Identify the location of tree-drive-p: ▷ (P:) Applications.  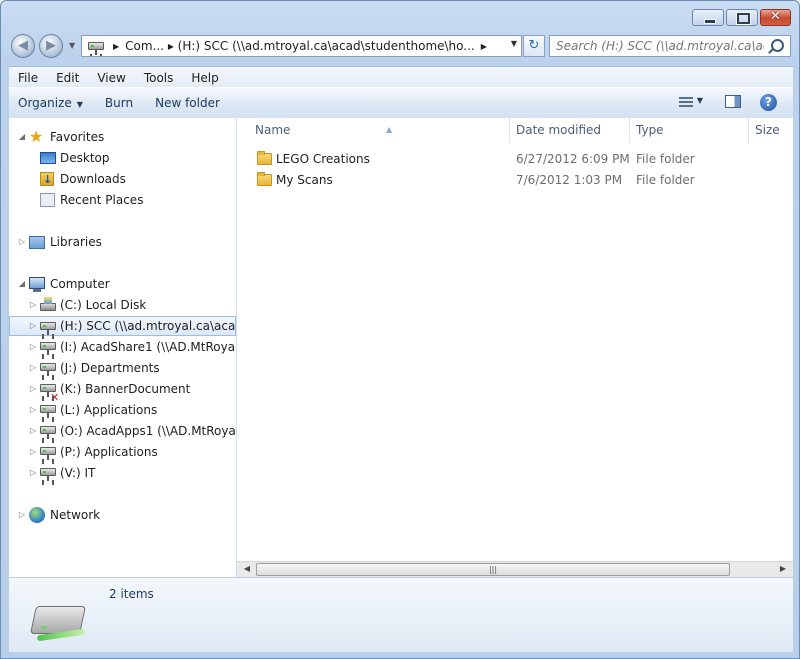
(122, 452).